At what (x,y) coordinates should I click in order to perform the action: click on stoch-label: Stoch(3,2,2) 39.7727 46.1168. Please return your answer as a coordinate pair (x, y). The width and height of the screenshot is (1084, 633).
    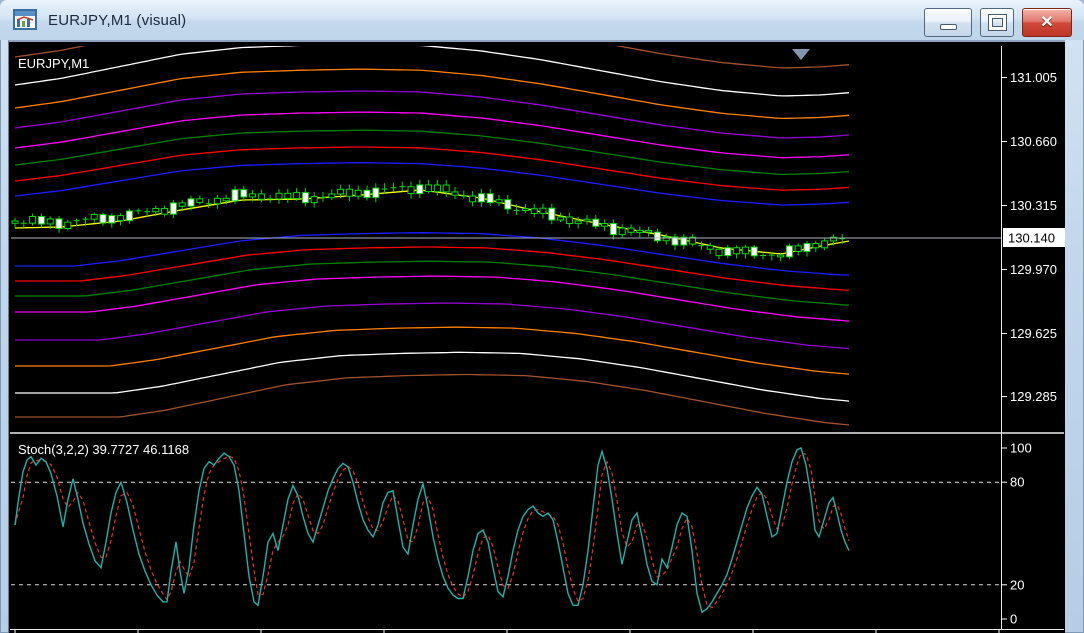
    Looking at the image, I should click on (103, 449).